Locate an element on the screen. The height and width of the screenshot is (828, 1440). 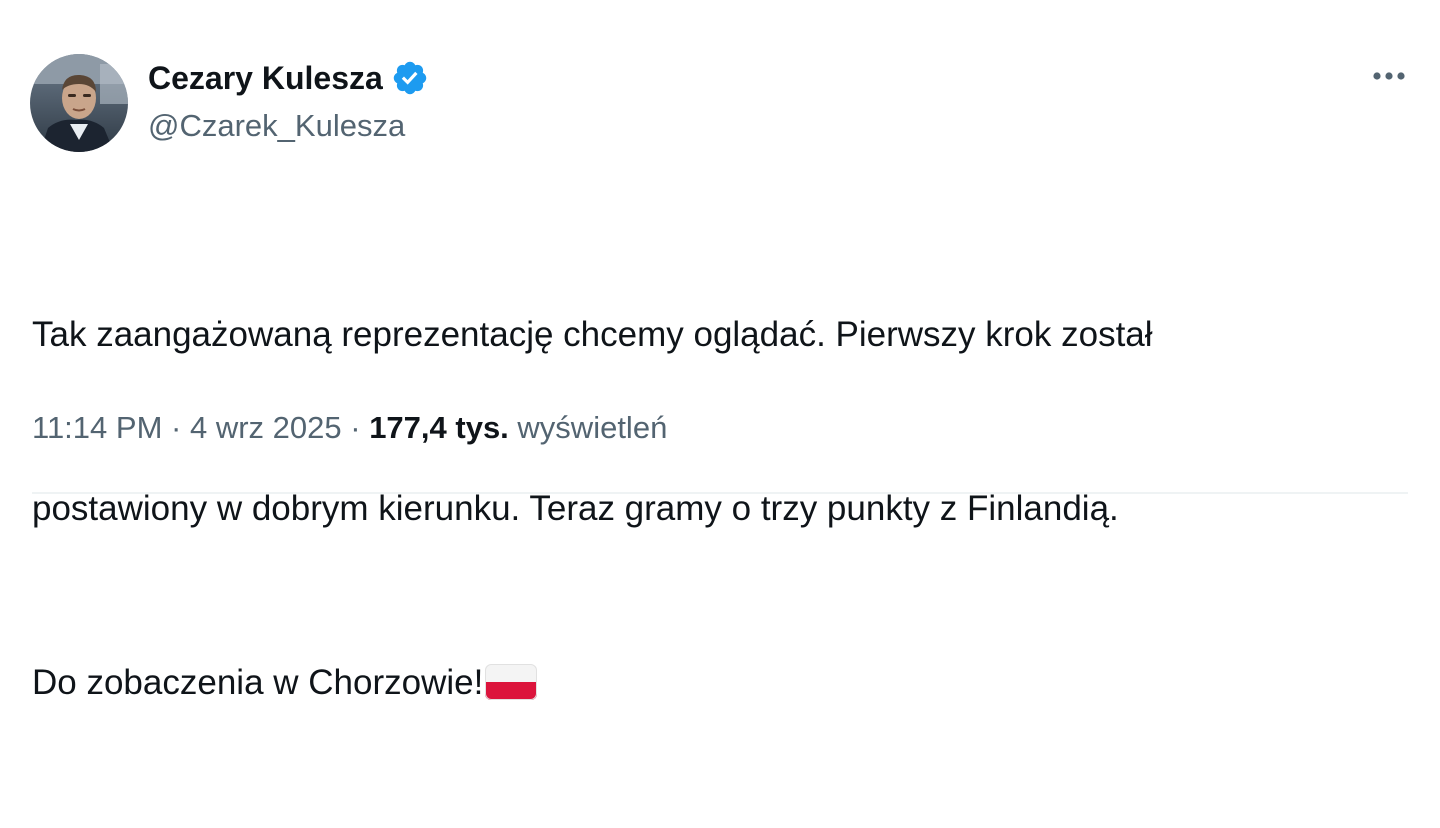
author-handle: @Czarek_Kulesza is located at coordinates (288, 126).